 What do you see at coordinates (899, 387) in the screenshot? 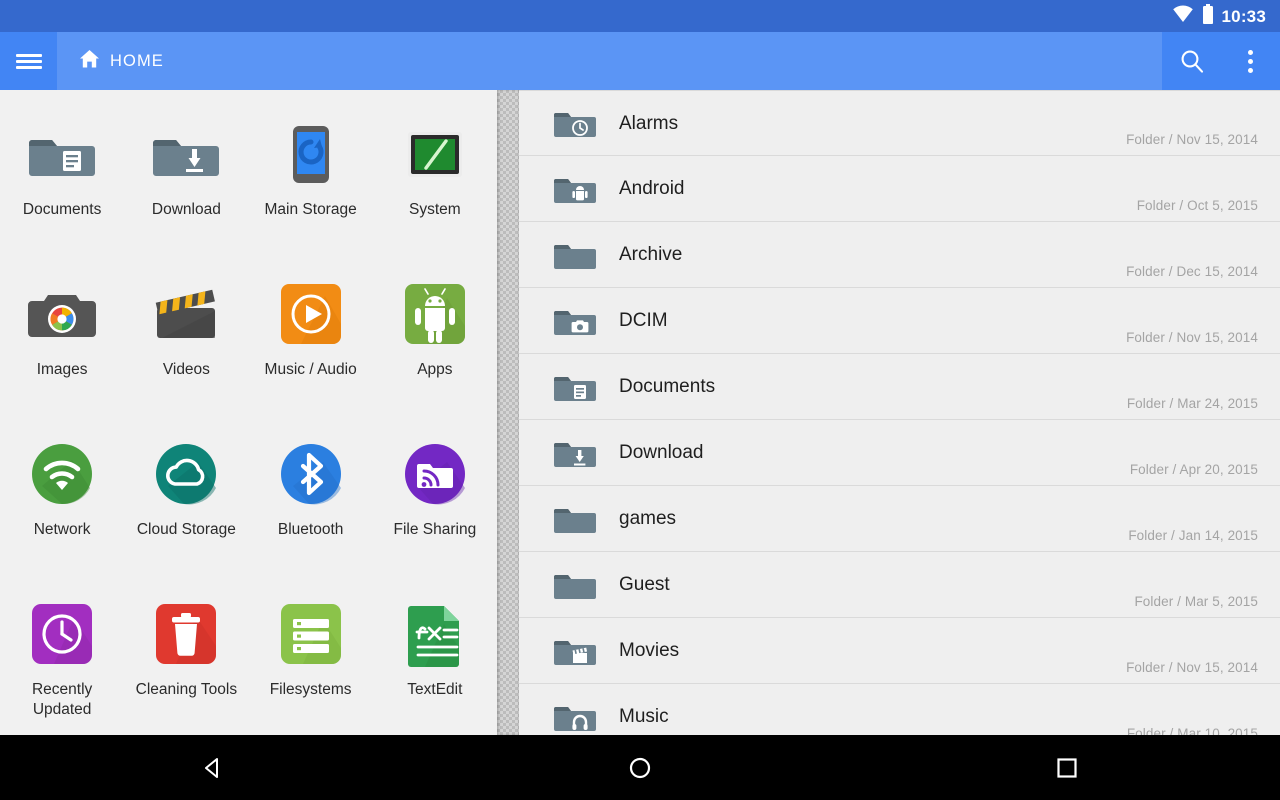
I see `table-row: Documents Folder / Mar 24, 2015` at bounding box center [899, 387].